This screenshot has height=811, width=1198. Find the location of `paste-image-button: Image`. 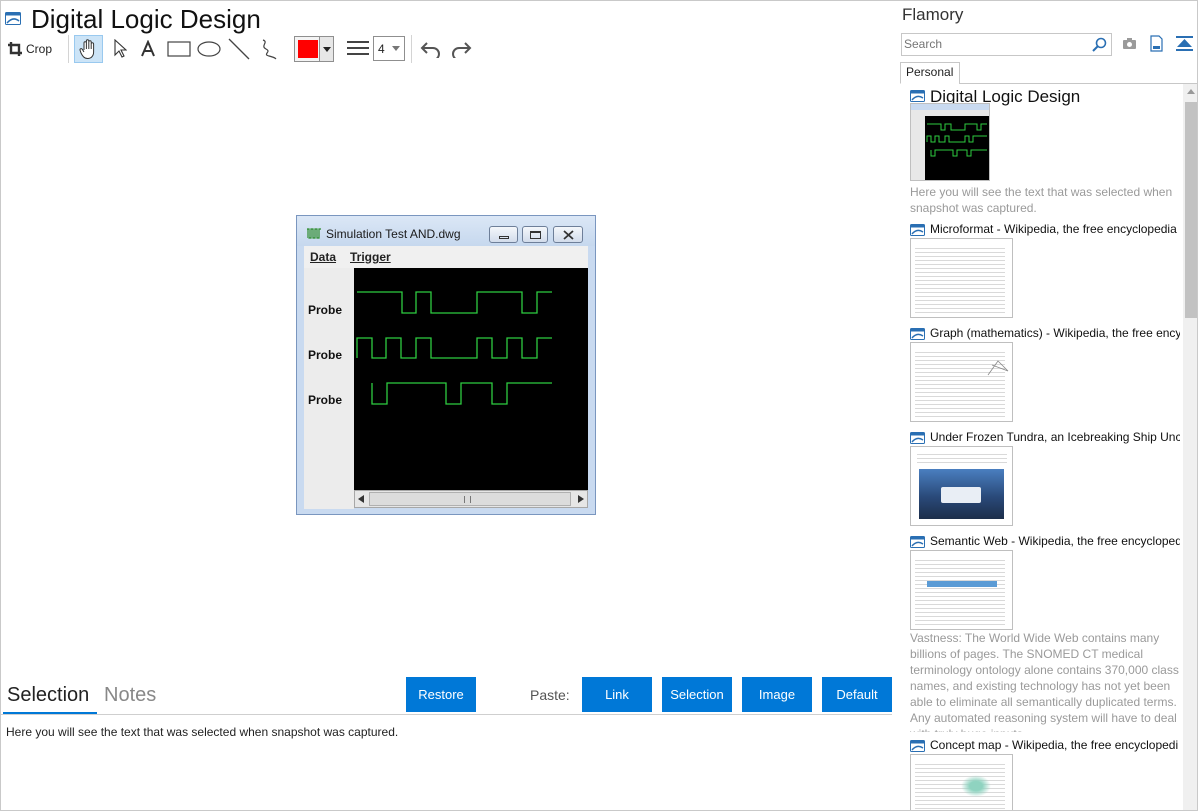

paste-image-button: Image is located at coordinates (777, 694).